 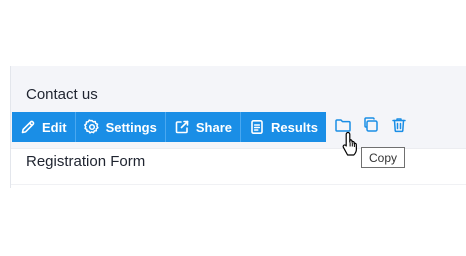 What do you see at coordinates (85, 161) in the screenshot?
I see `form-title: Registration Form` at bounding box center [85, 161].